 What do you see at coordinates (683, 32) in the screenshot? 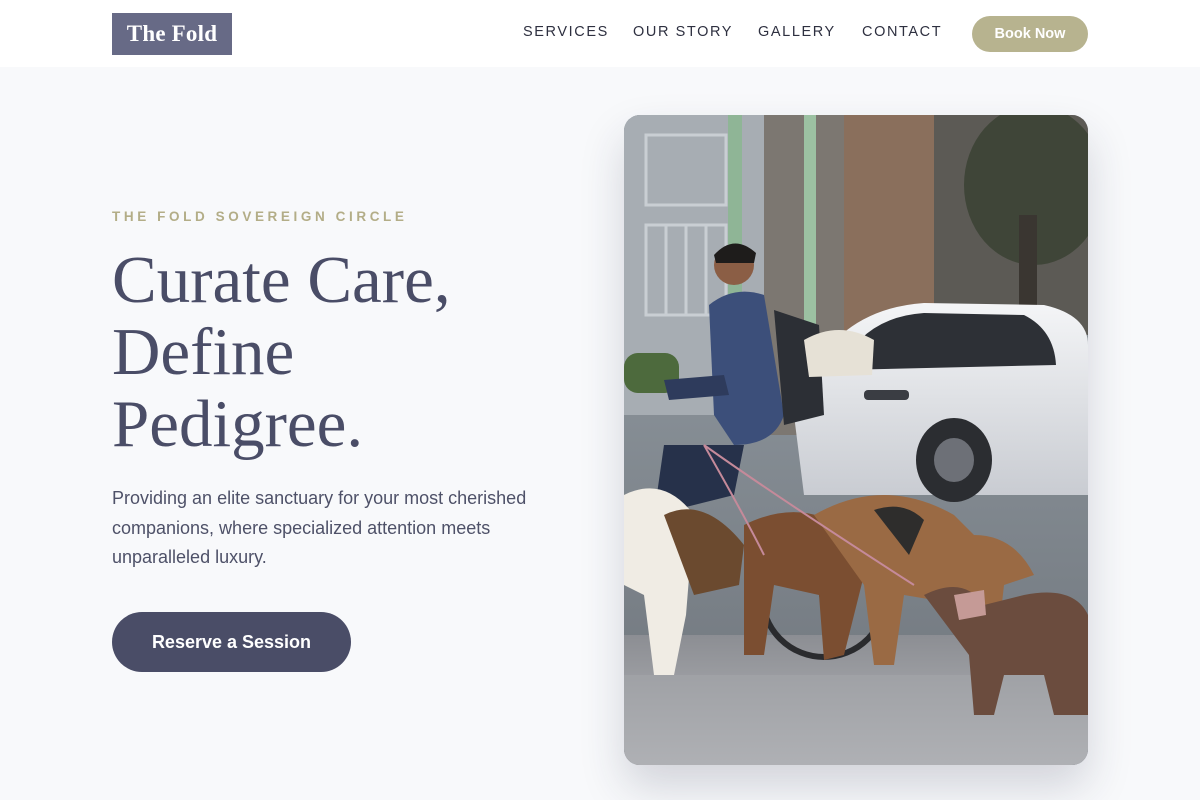
I see `nav-link-our-story: OUR STORY` at bounding box center [683, 32].